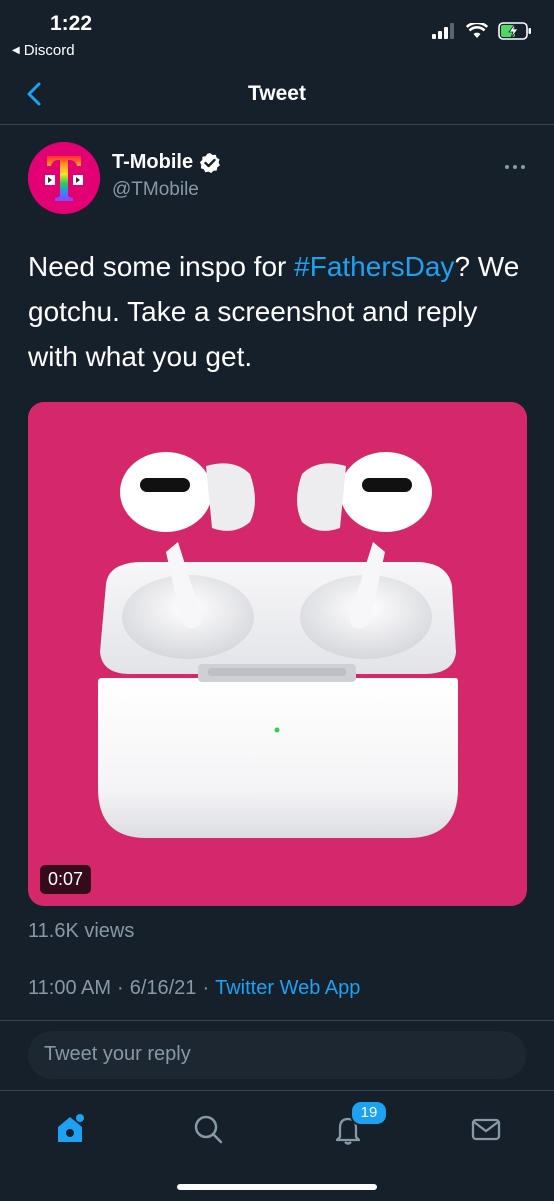  I want to click on back-to-app: ◀ Discord, so click(43, 50).